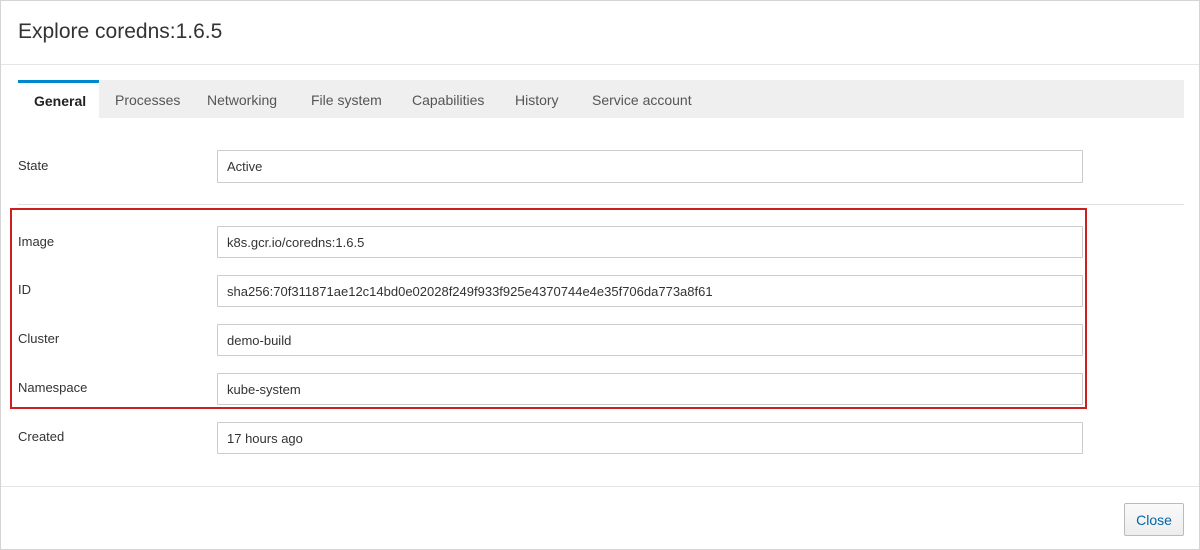 This screenshot has height=550, width=1200. What do you see at coordinates (650, 389) in the screenshot?
I see `namespace-field: kube-system` at bounding box center [650, 389].